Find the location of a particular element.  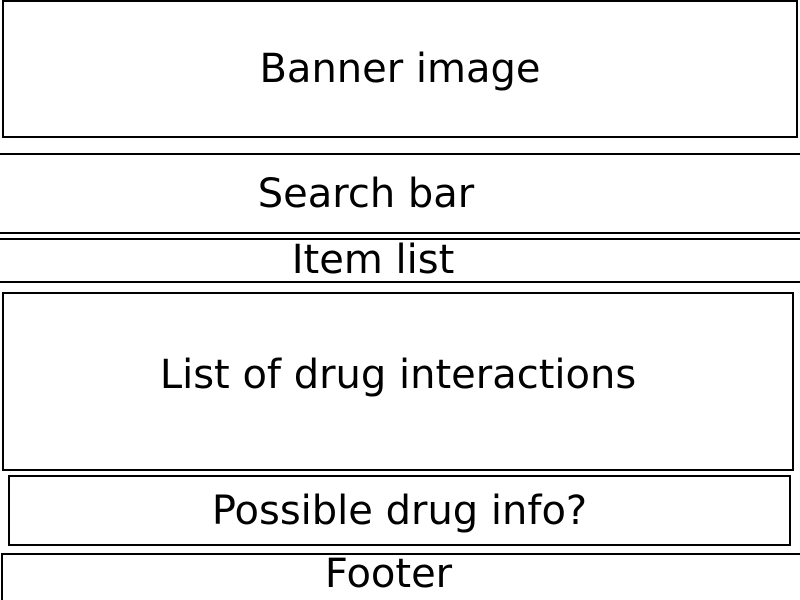

footer-label: Footer is located at coordinates (388, 574).